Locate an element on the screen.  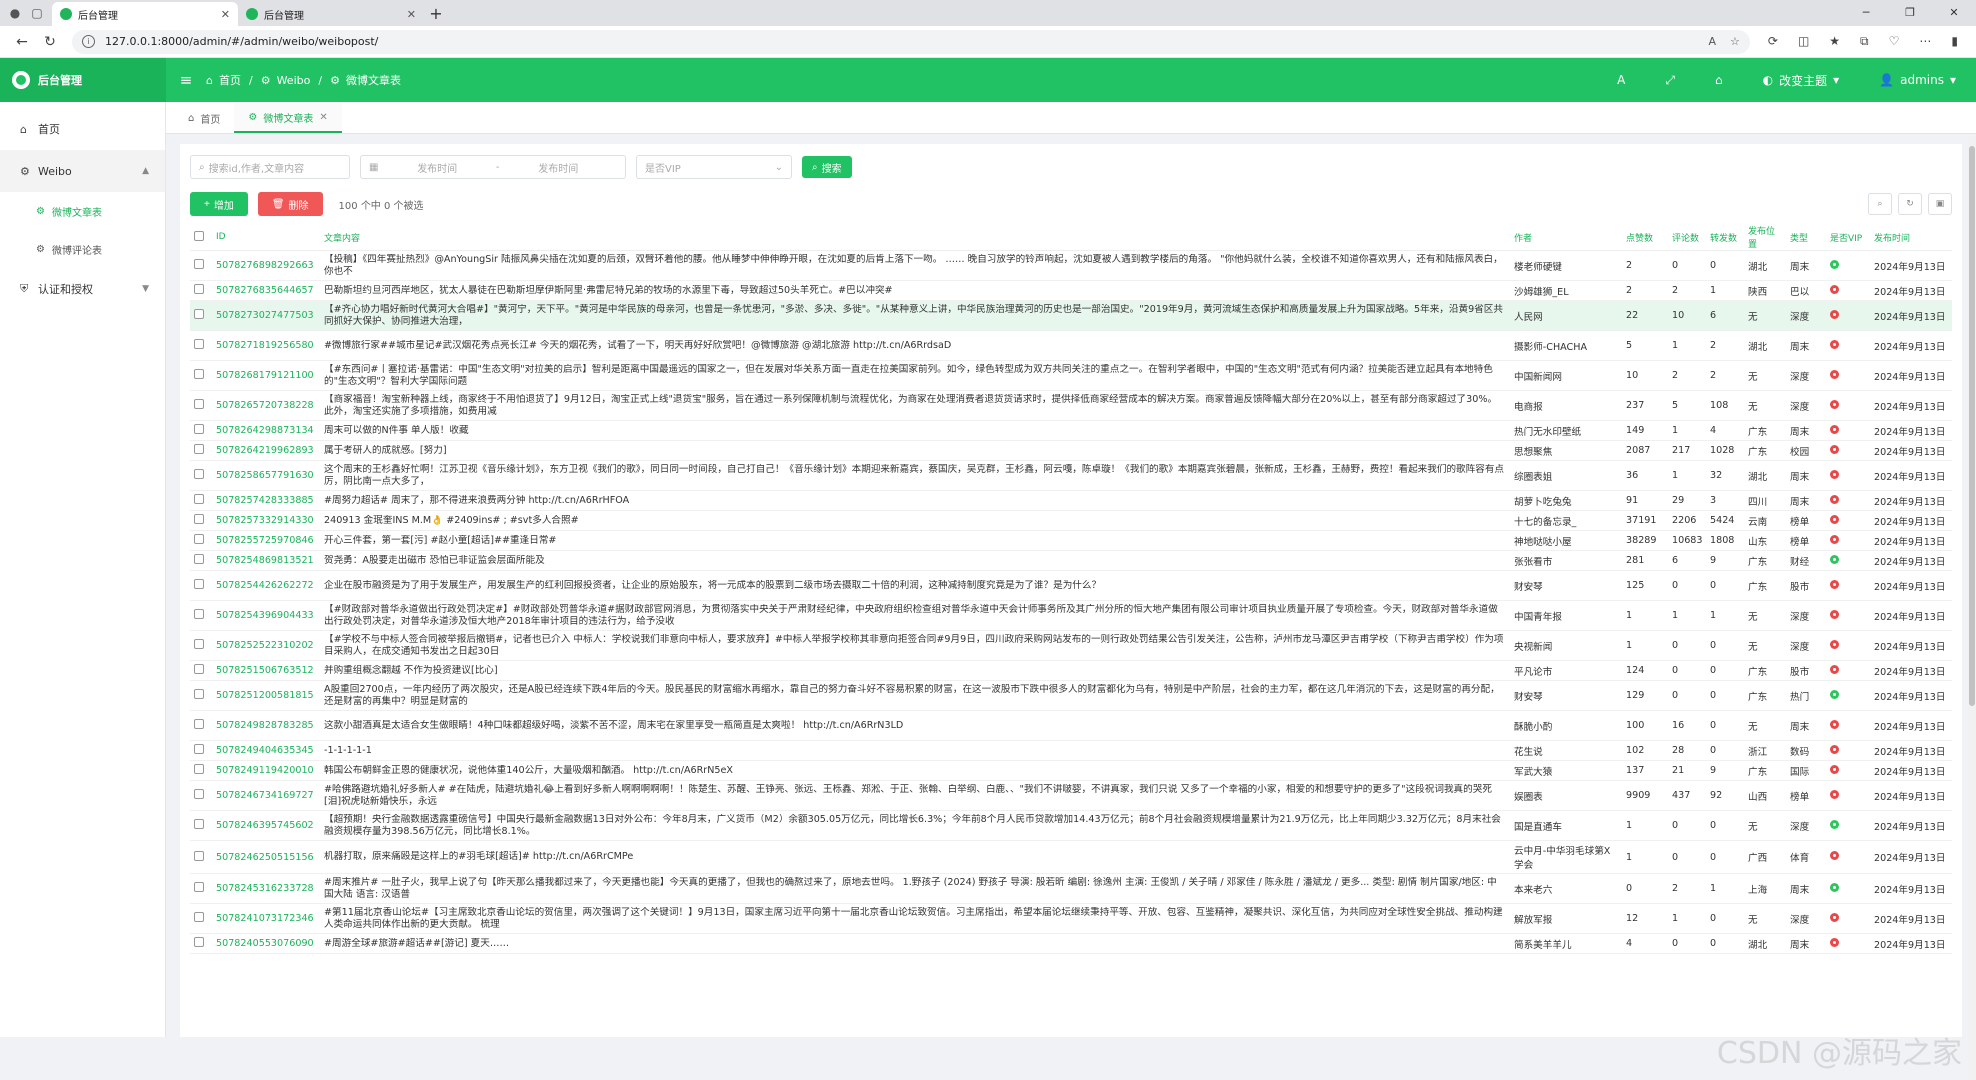
cell-id: 5078245316233728 is located at coordinates (266, 888).